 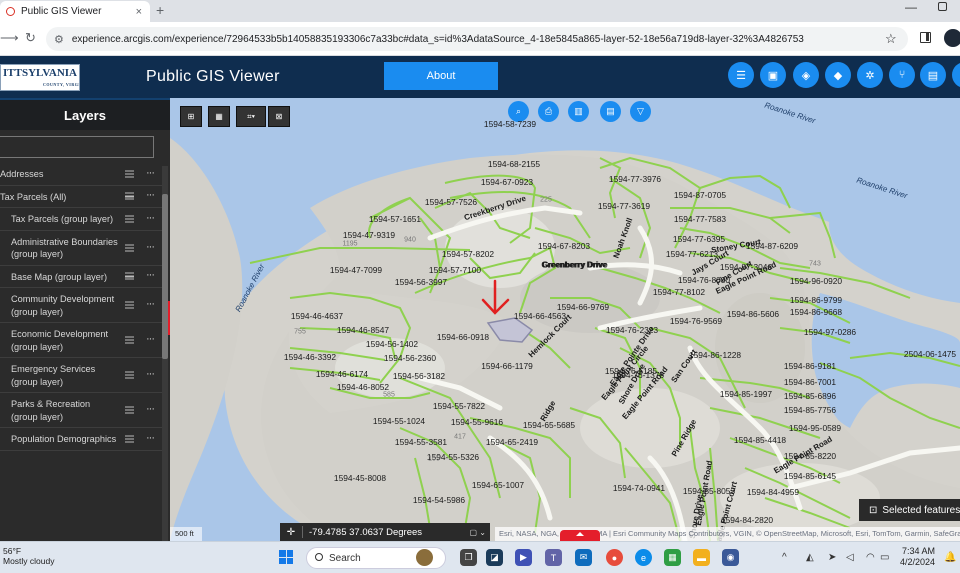 What do you see at coordinates (9, 38) in the screenshot?
I see `back-arrow-icon: ⟶` at bounding box center [9, 38].